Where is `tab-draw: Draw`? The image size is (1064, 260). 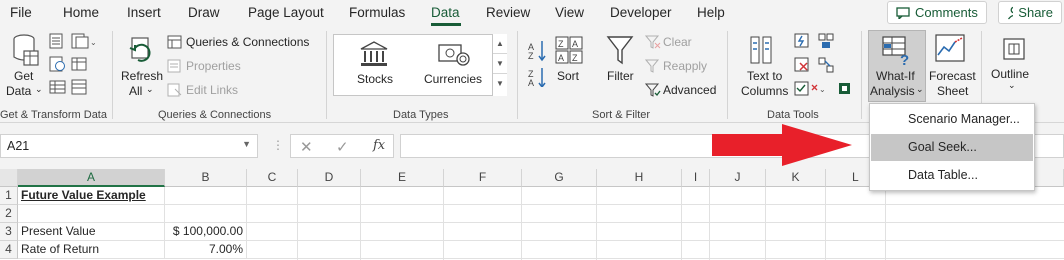
tab-draw: Draw is located at coordinates (204, 12).